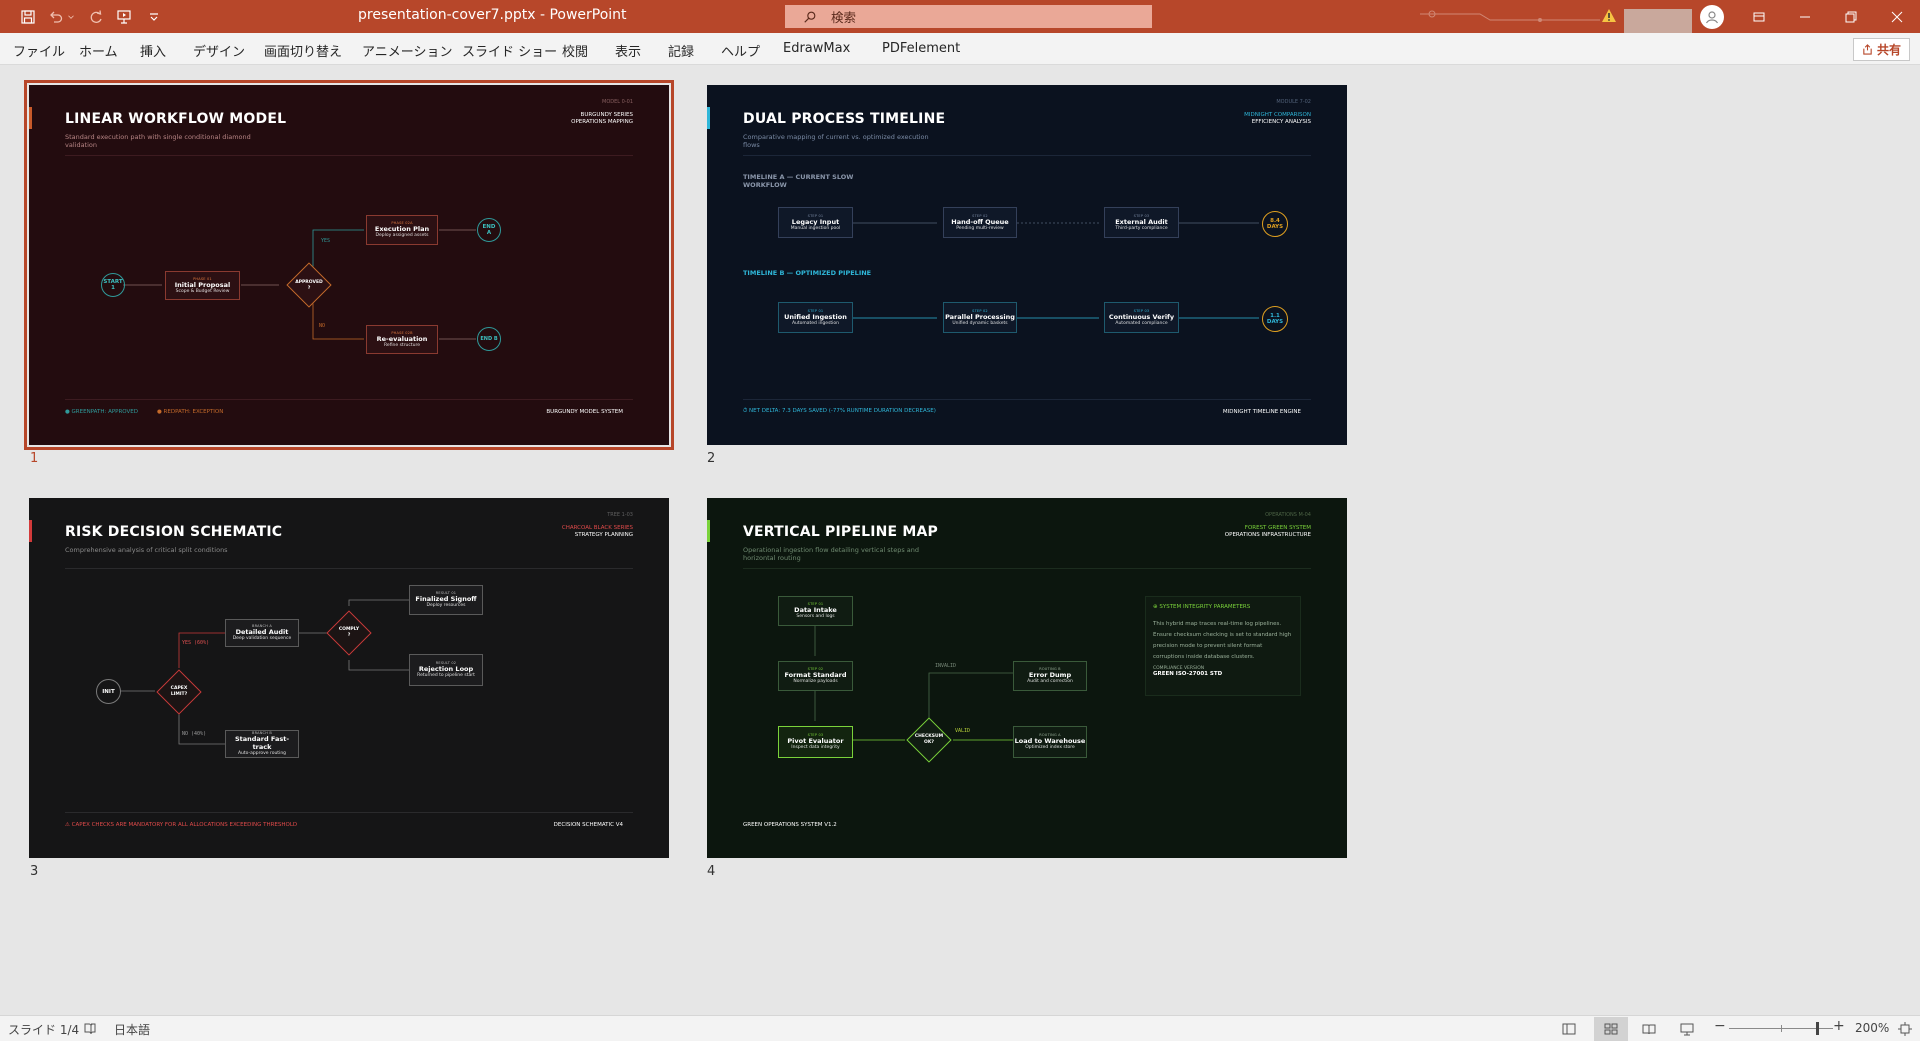 The width and height of the screenshot is (1920, 1041). Describe the element at coordinates (588, 825) in the screenshot. I see `footer-system: DECISION SCHEMATIC V4` at that location.